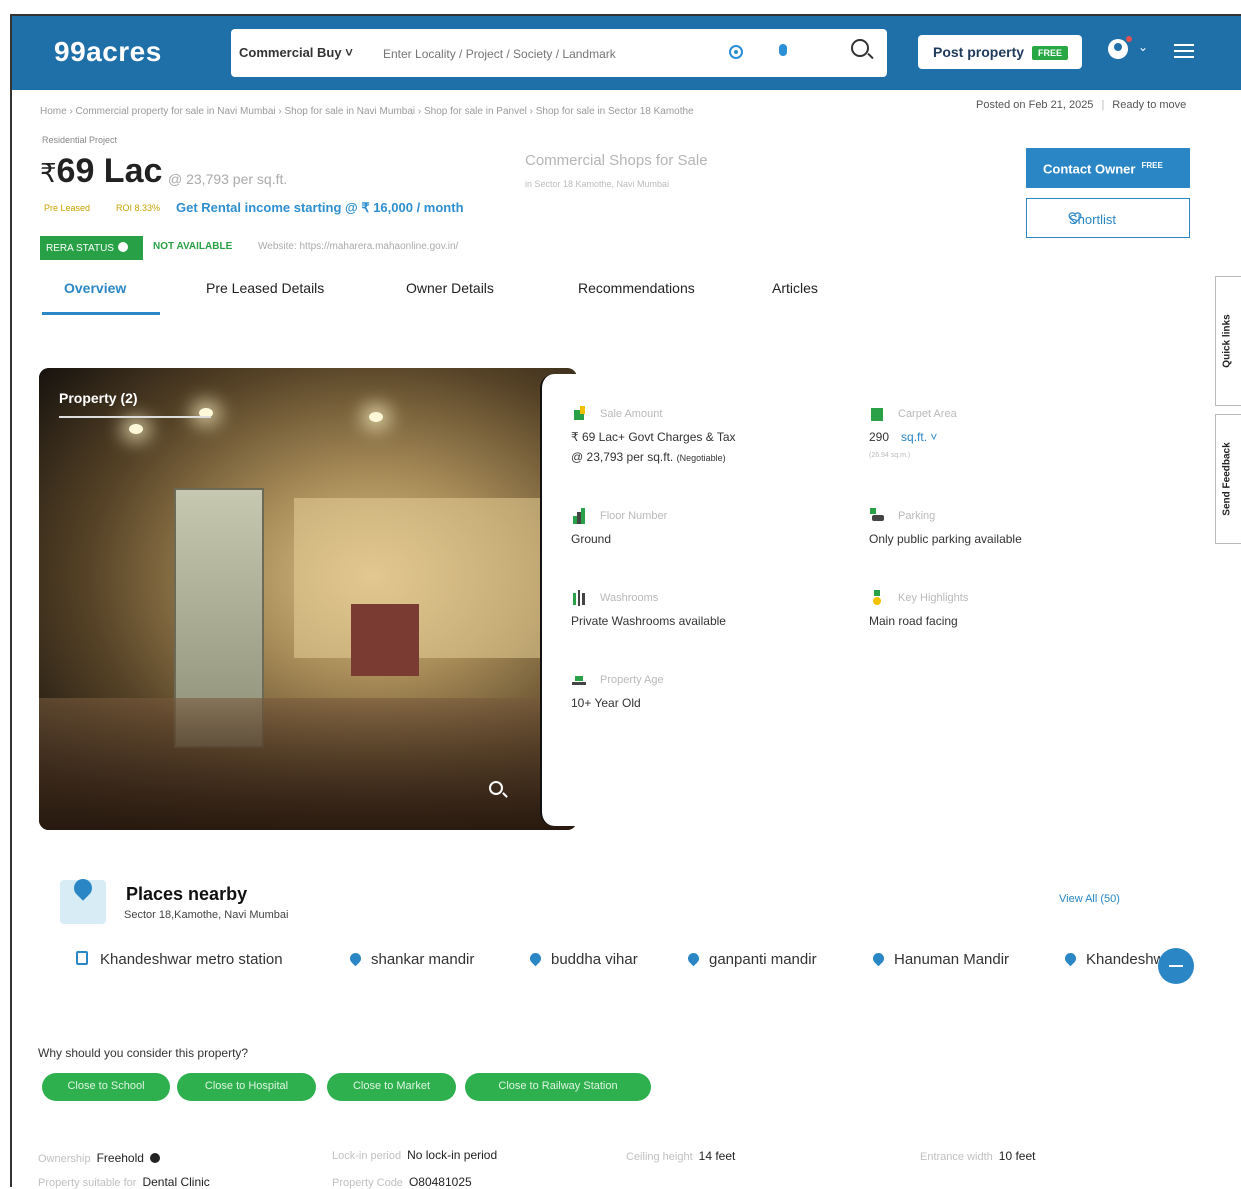  What do you see at coordinates (1152, 165) in the screenshot?
I see `free-badge: FREE` at bounding box center [1152, 165].